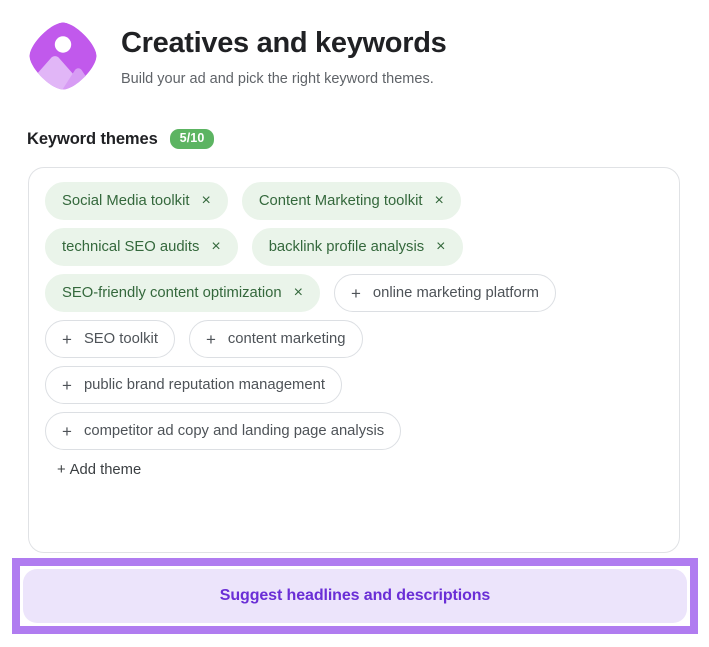 The width and height of the screenshot is (709, 647). I want to click on add-theme-label: Add theme, so click(105, 470).